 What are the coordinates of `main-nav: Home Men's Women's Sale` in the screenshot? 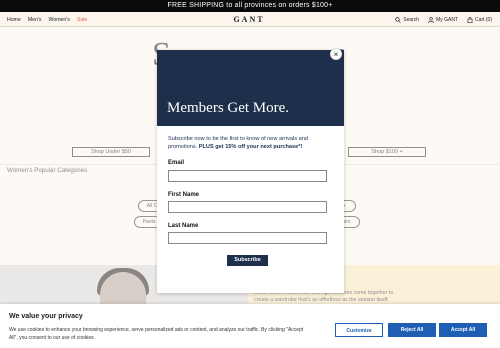 It's located at (47, 19).